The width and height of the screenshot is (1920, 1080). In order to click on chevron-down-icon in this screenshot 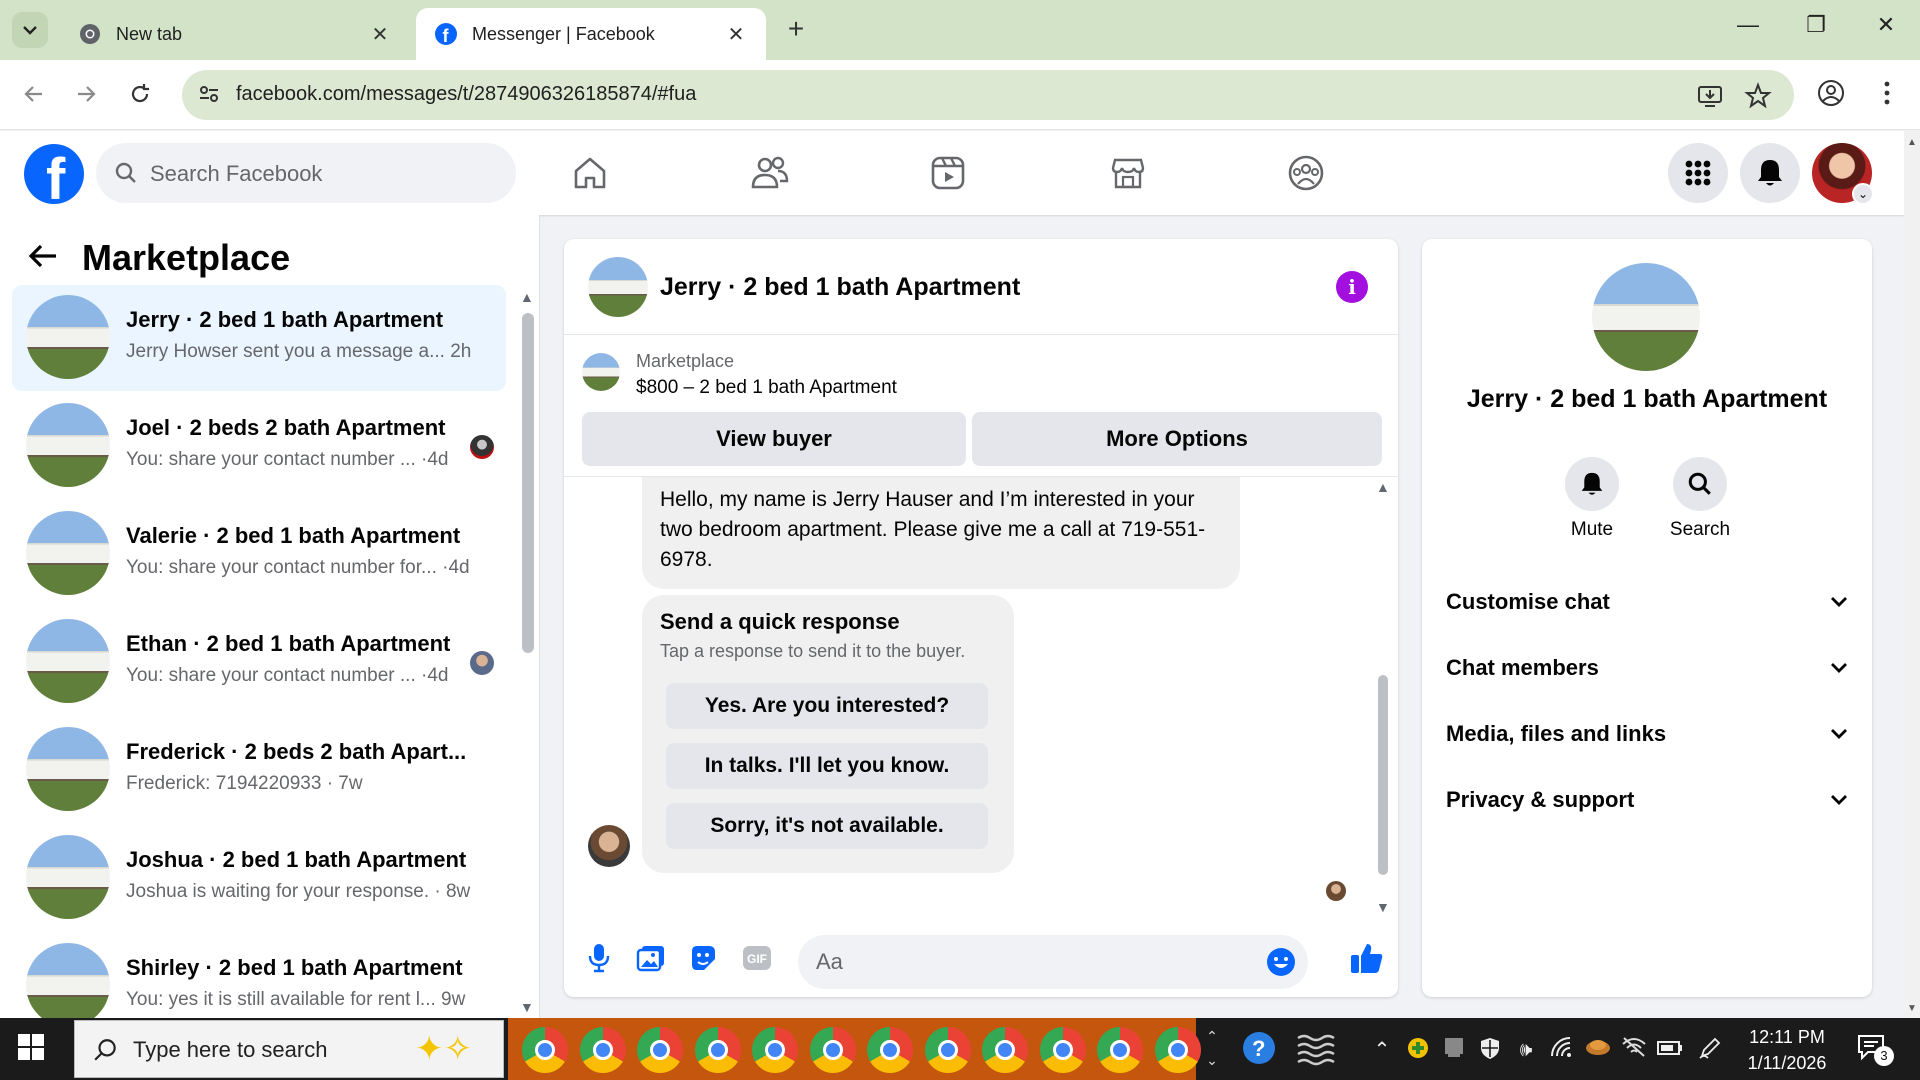, I will do `click(1839, 602)`.